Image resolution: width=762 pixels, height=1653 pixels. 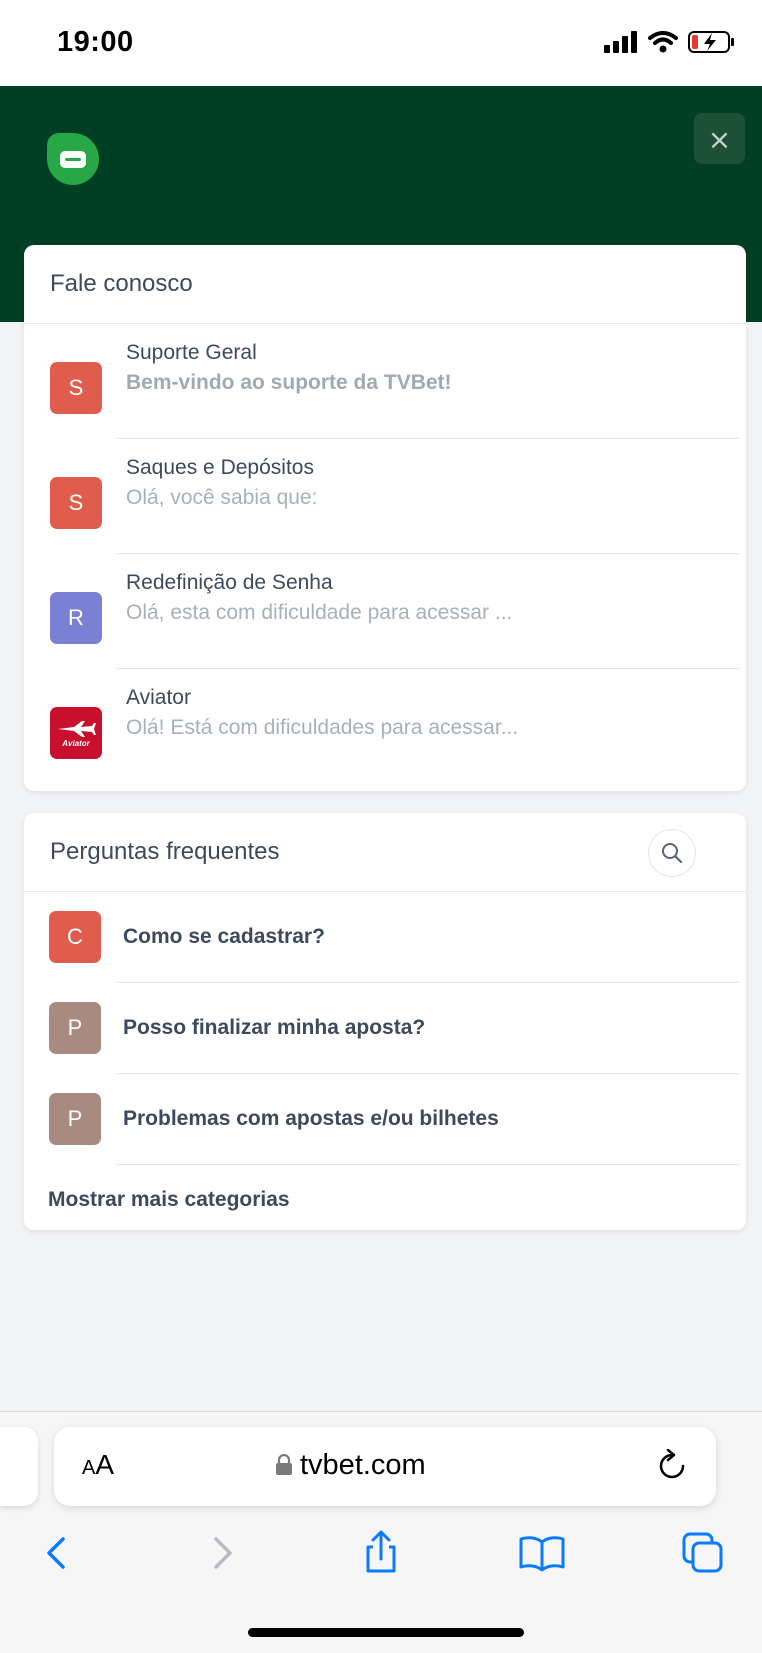 I want to click on faq-item-finalizar: P Posso finalizar minha aposta?, so click(x=385, y=1028).